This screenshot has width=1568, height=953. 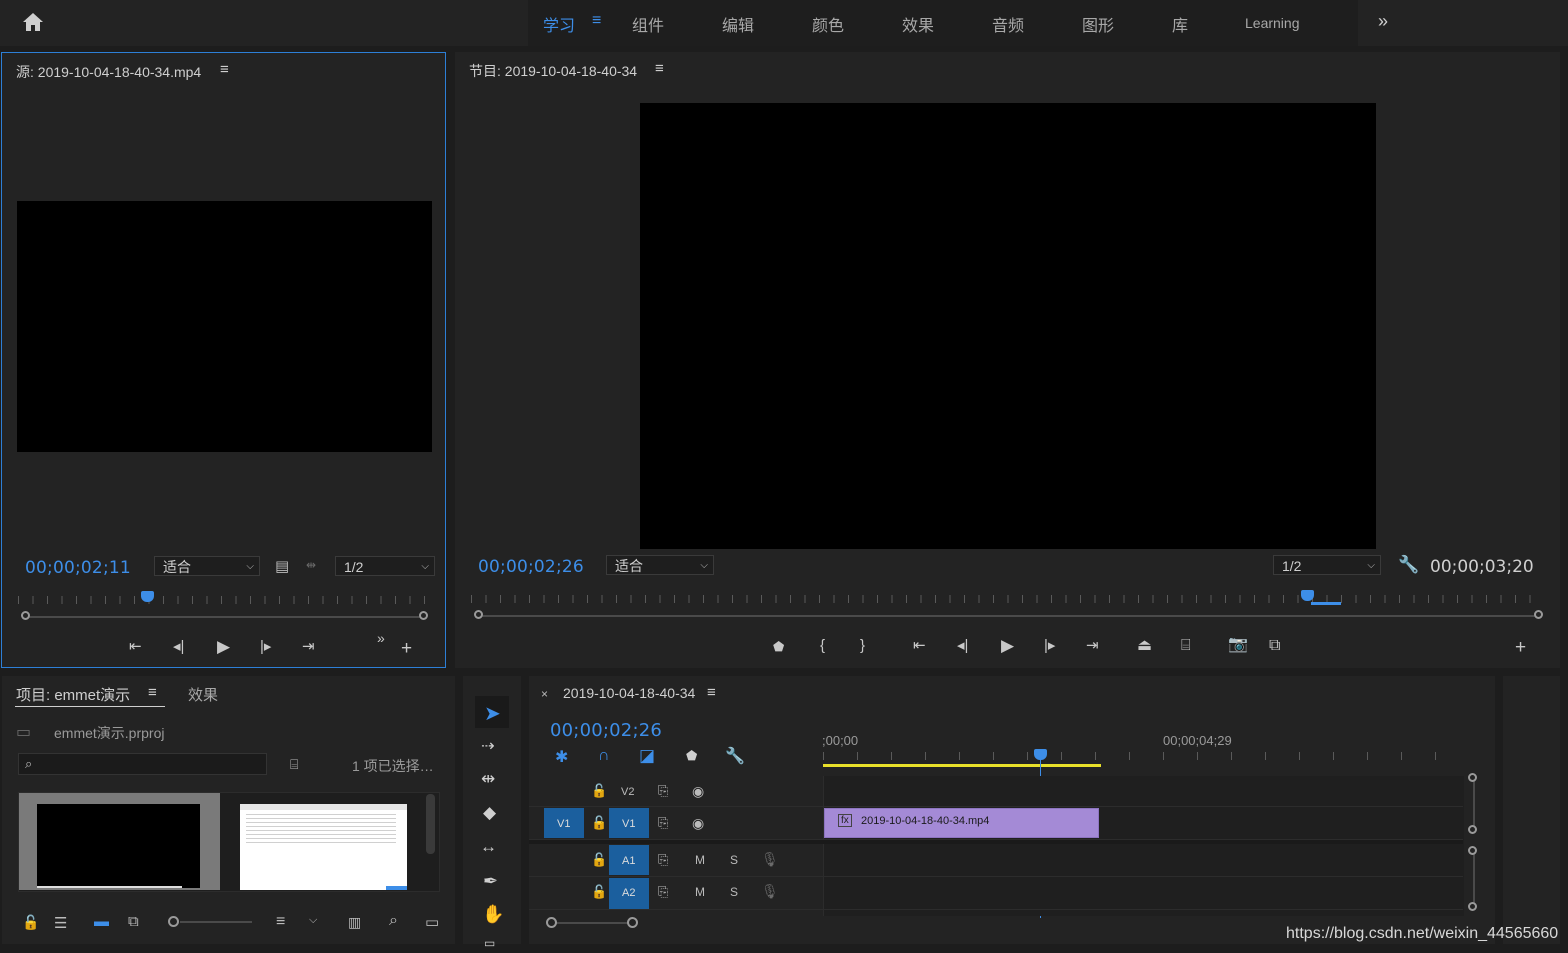 I want to click on program-timecode: 00;00;02;26, so click(x=531, y=567).